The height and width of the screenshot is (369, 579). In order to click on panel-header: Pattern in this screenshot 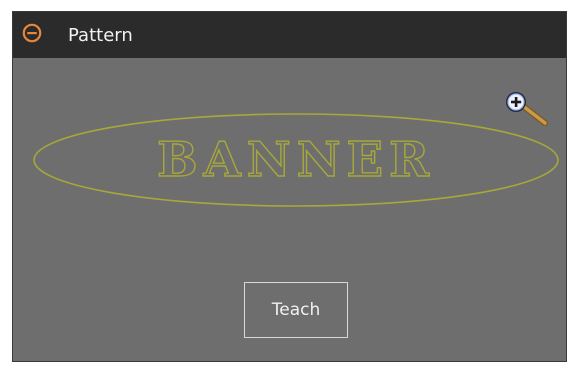, I will do `click(289, 35)`.